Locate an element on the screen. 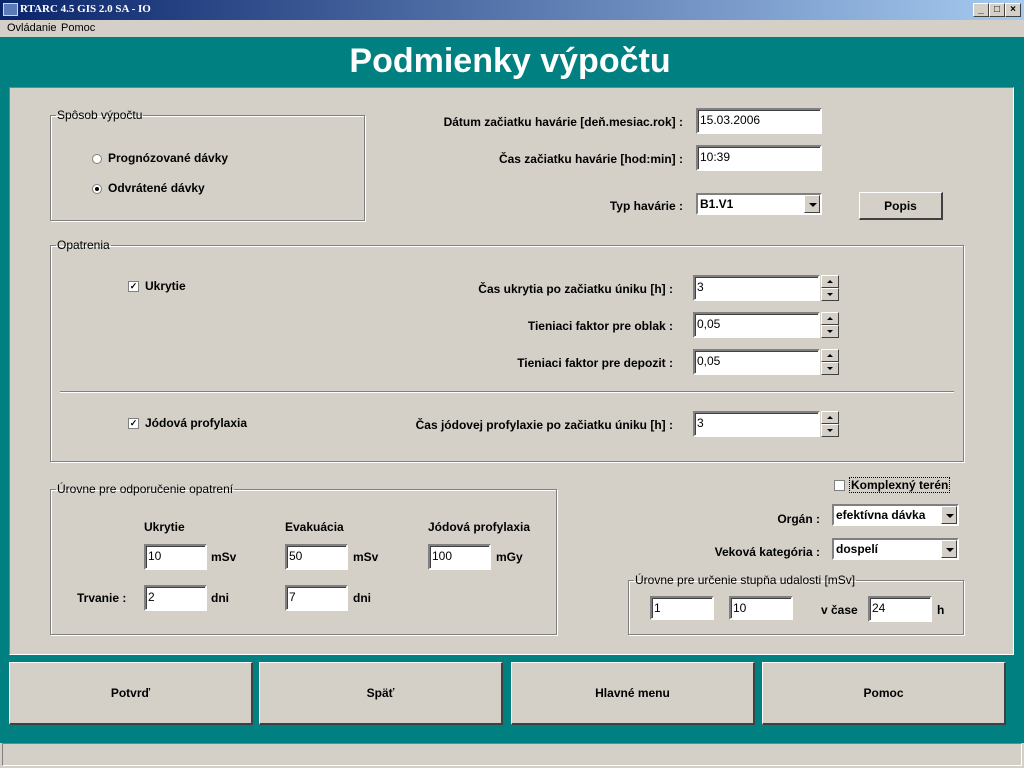  age-category-label: Veková kategória : is located at coordinates (767, 552).